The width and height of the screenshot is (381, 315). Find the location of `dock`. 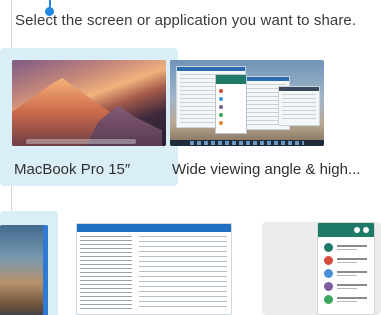

dock is located at coordinates (81, 141).